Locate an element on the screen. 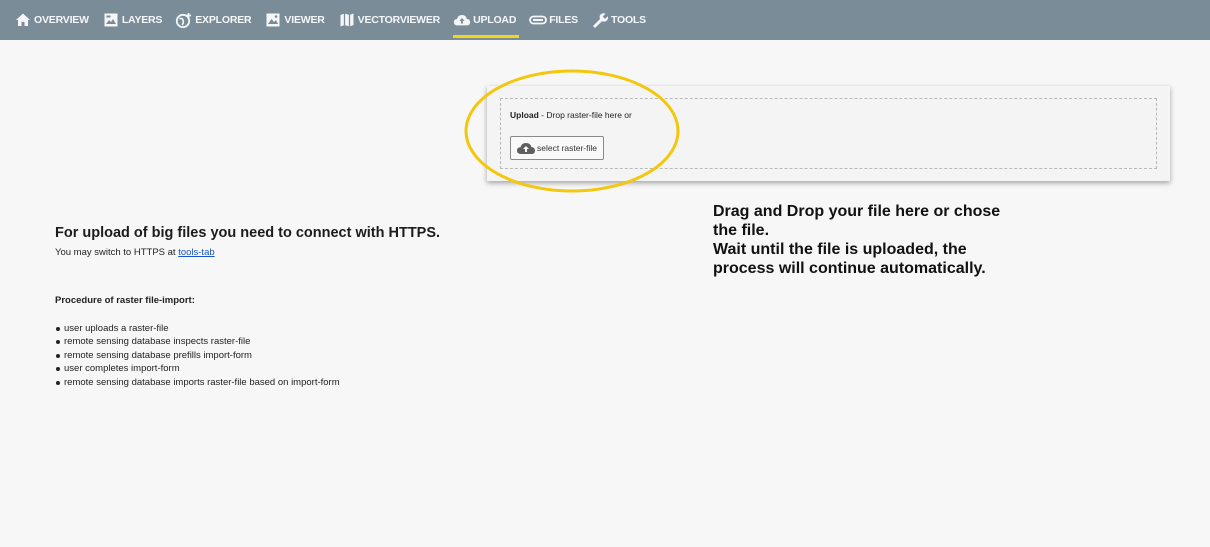 This screenshot has width=1210, height=547. nav-item-label: LAYERS is located at coordinates (142, 20).